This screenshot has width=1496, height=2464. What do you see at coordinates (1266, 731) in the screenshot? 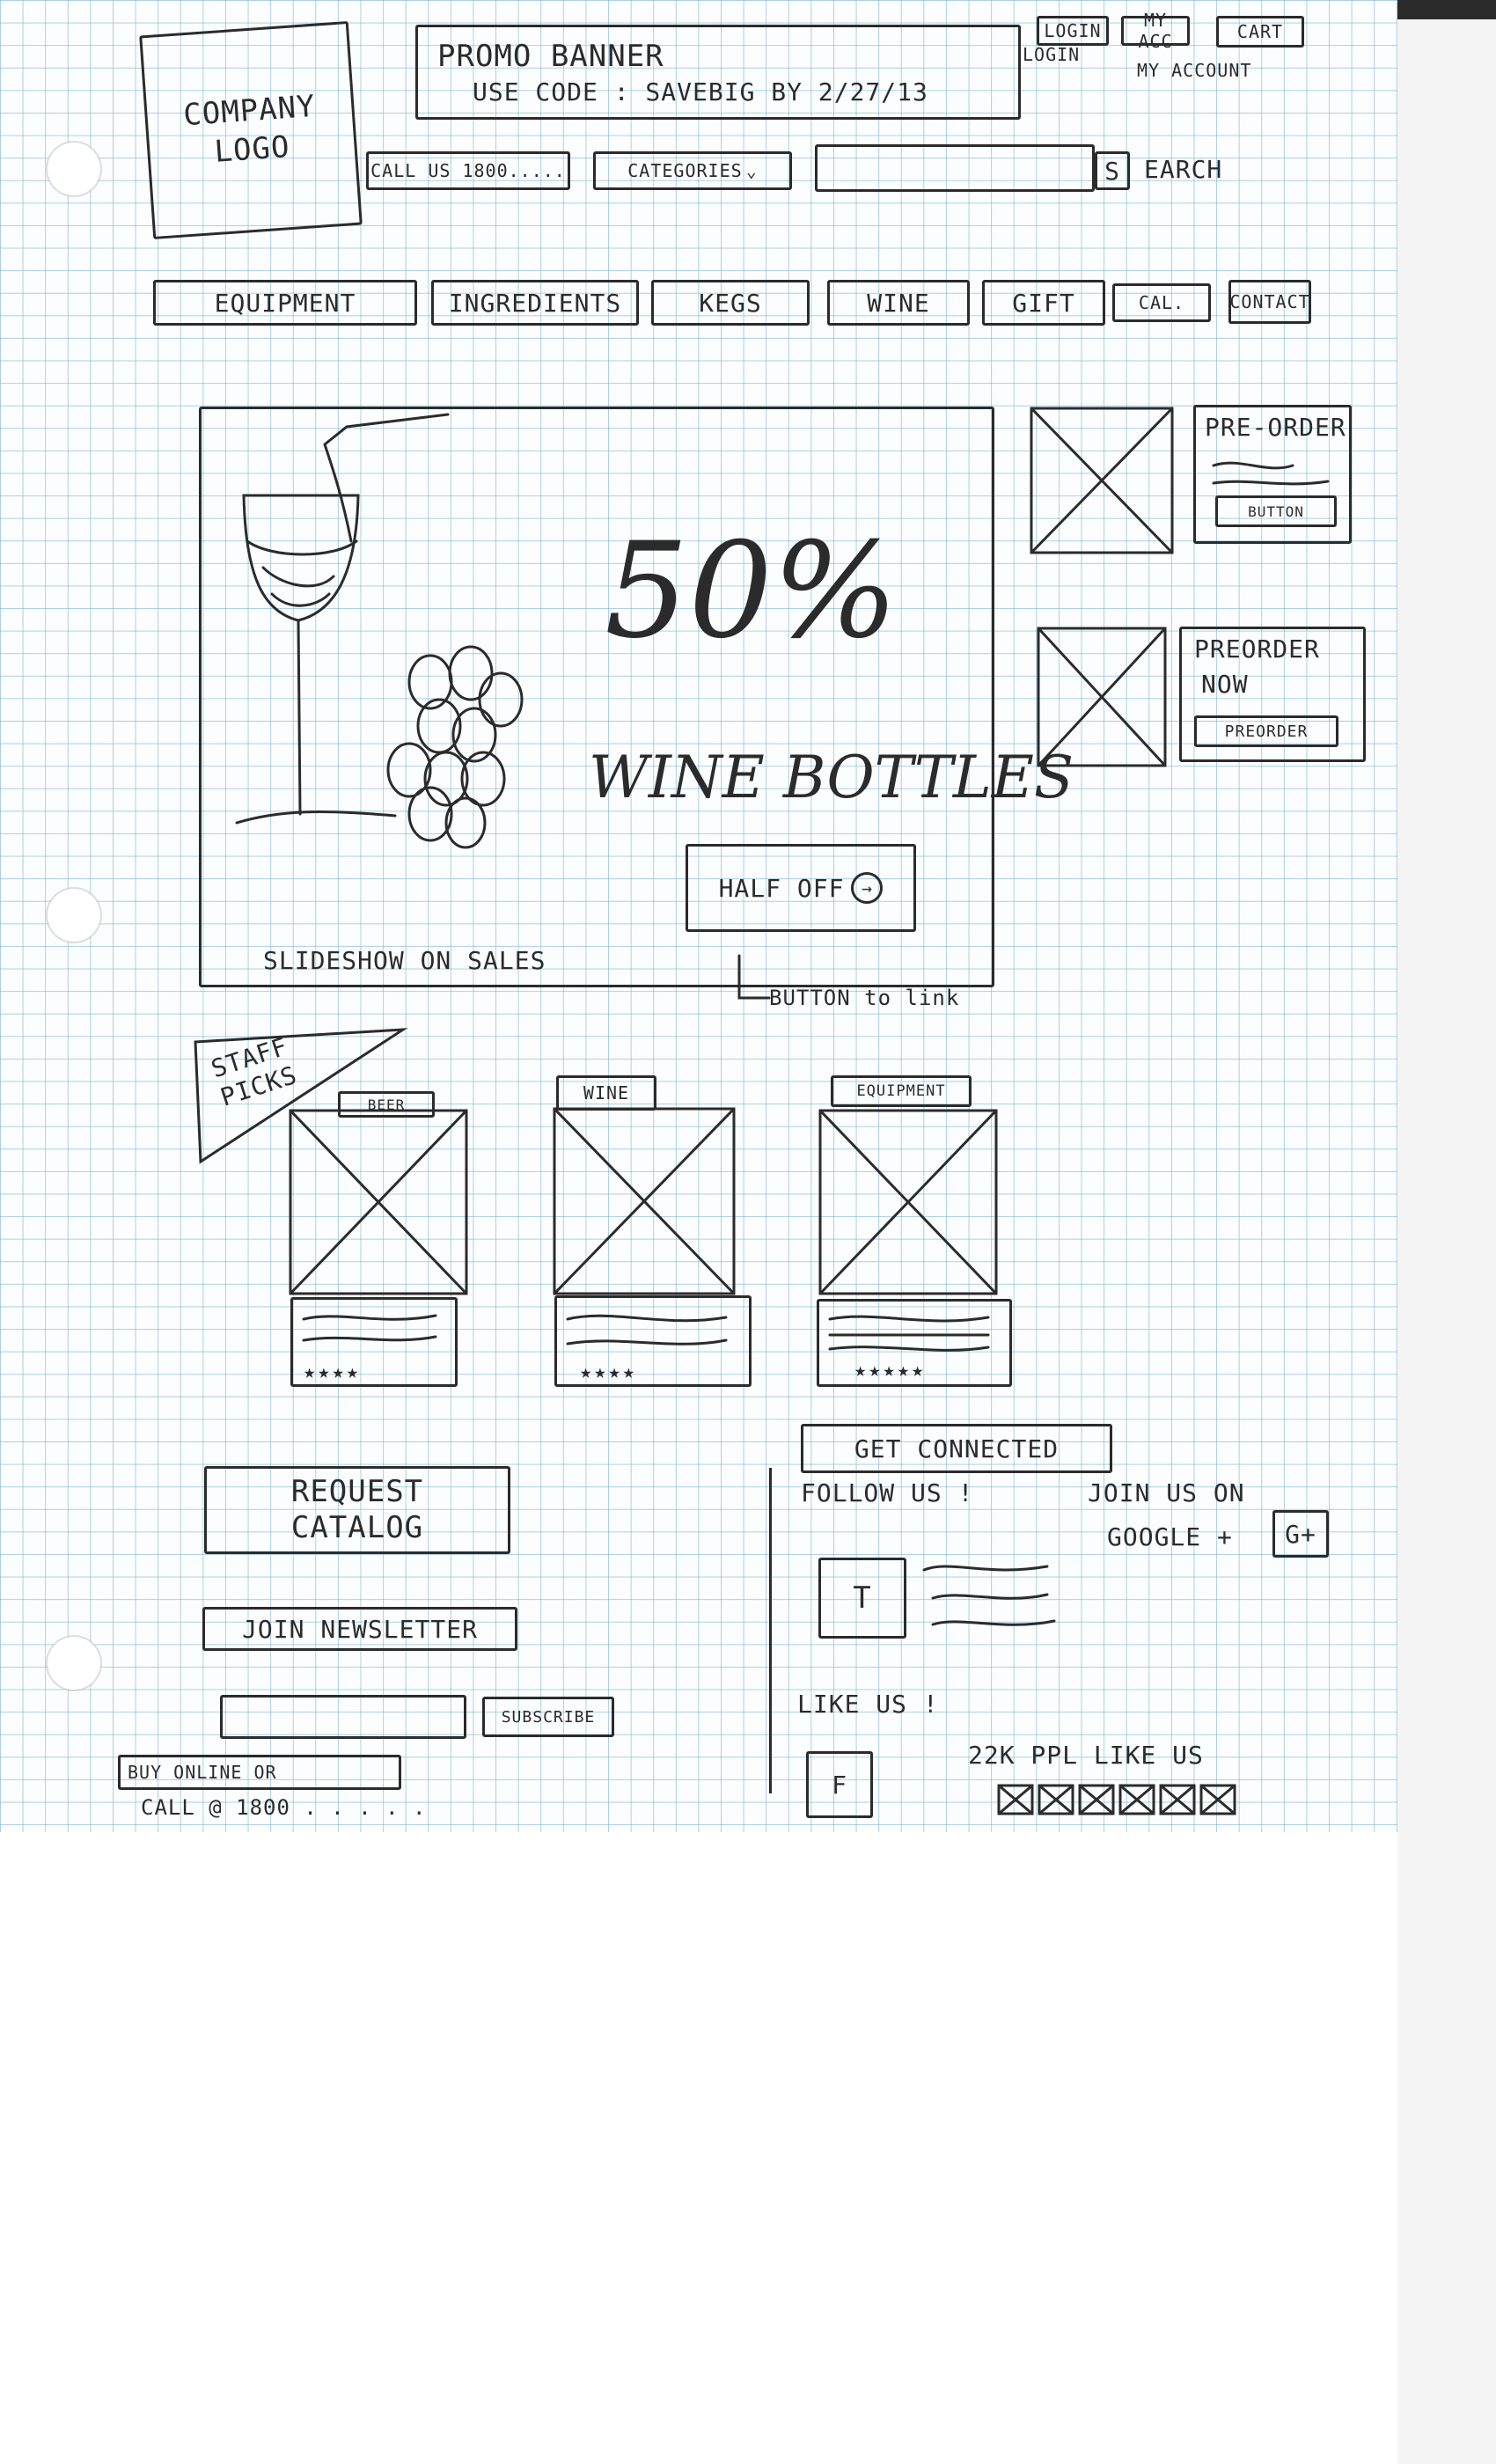
I see `preorder-now-button: PREORDER` at bounding box center [1266, 731].